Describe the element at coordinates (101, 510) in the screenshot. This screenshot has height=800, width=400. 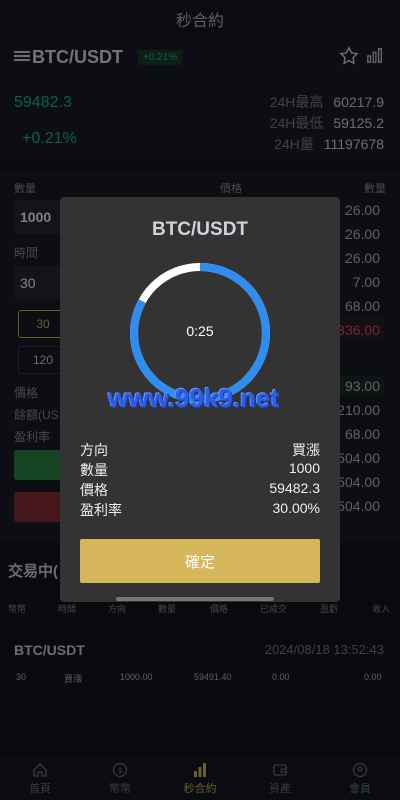
I see `profit-rate-label: 盈利率` at that location.